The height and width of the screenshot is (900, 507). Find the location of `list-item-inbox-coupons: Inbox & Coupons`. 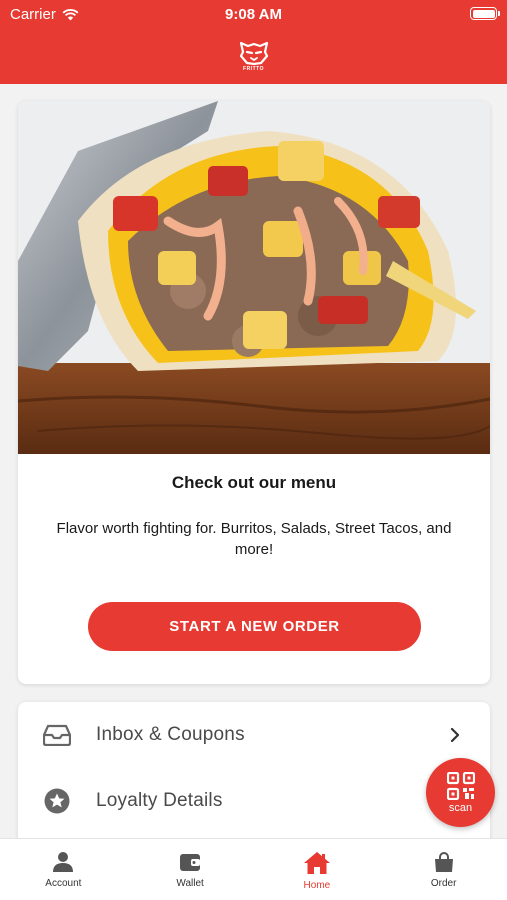

list-item-inbox-coupons: Inbox & Coupons is located at coordinates (254, 735).